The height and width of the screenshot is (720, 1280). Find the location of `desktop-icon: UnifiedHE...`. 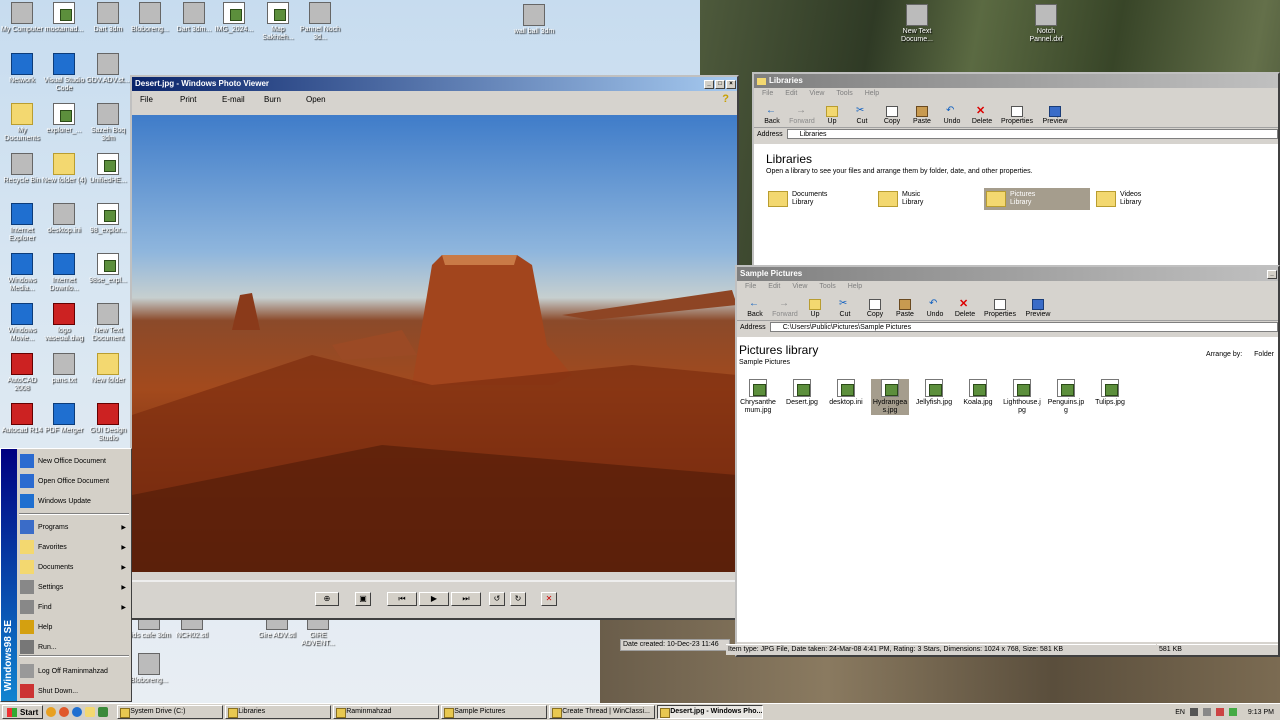

desktop-icon: UnifiedHE... is located at coordinates (108, 169).